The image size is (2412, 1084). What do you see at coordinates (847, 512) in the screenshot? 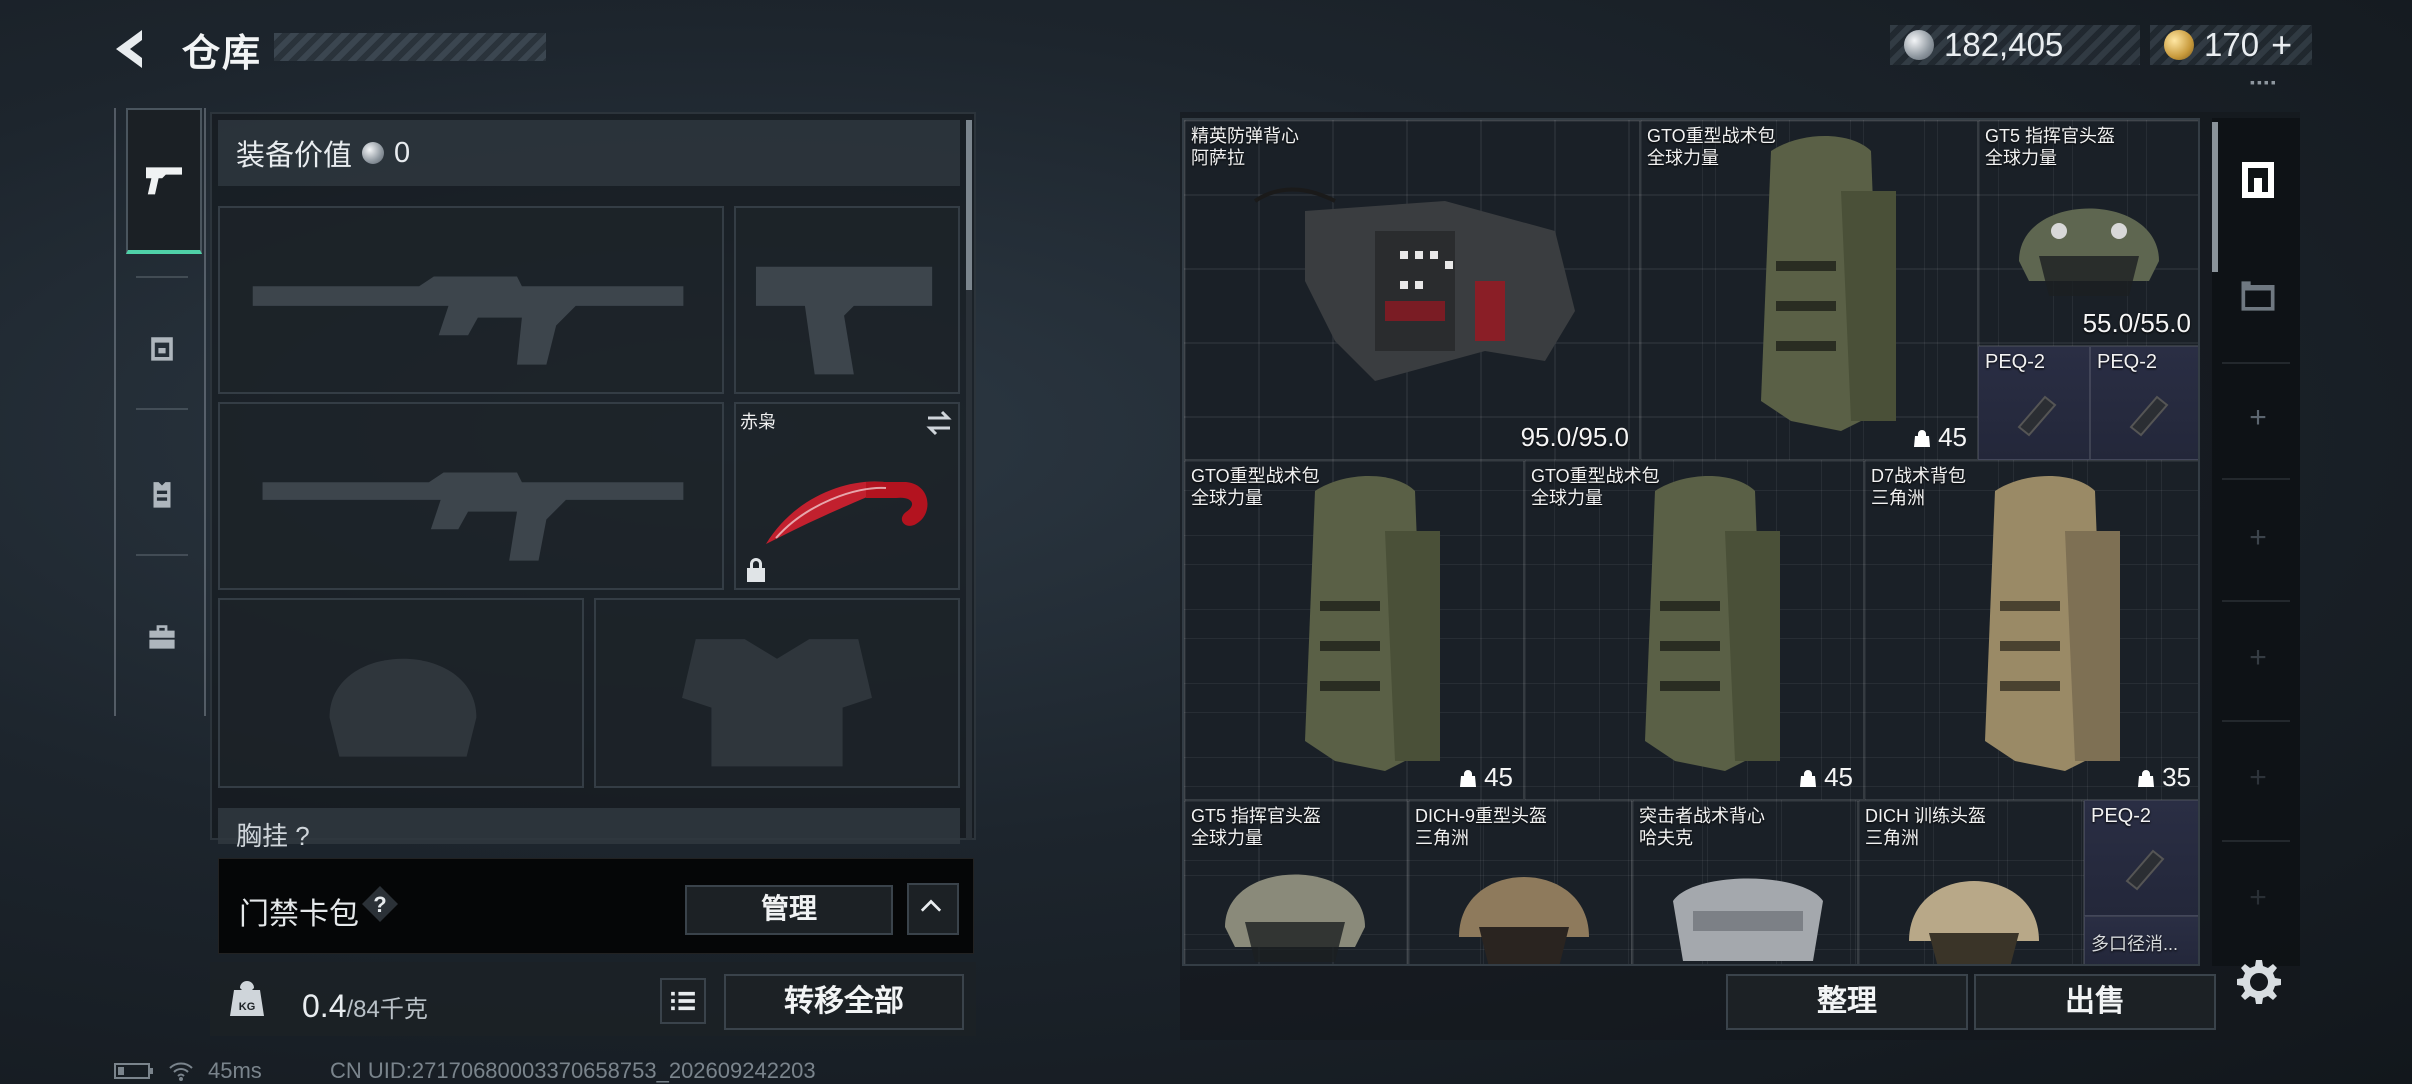
I see `karambit-knife-image` at bounding box center [847, 512].